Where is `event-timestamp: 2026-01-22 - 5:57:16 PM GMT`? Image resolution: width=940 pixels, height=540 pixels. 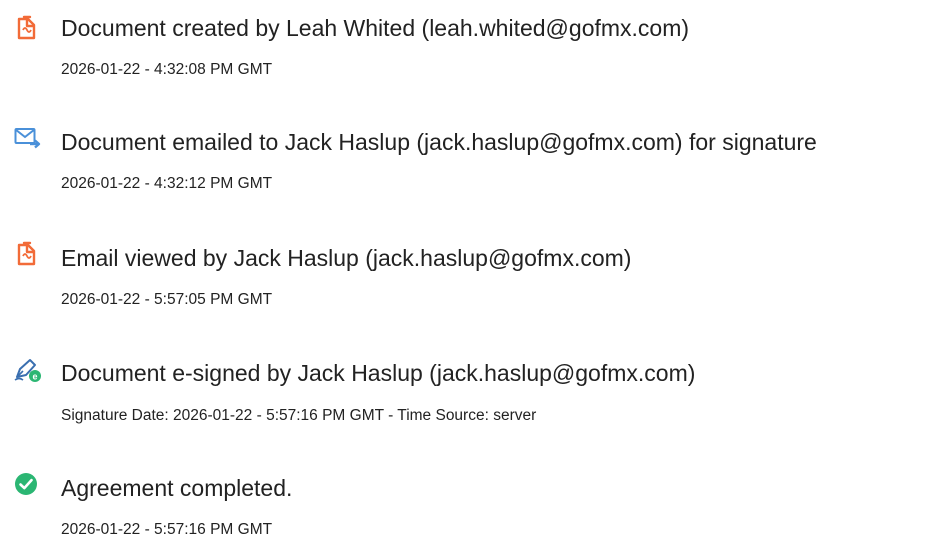 event-timestamp: 2026-01-22 - 5:57:16 PM GMT is located at coordinates (167, 529).